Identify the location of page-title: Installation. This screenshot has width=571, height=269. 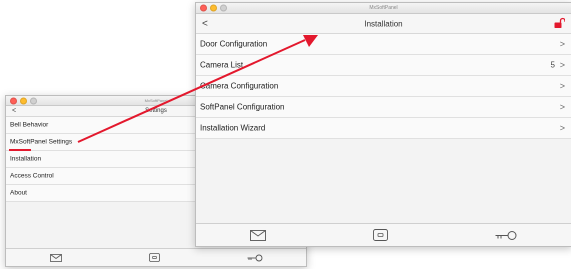
(383, 23).